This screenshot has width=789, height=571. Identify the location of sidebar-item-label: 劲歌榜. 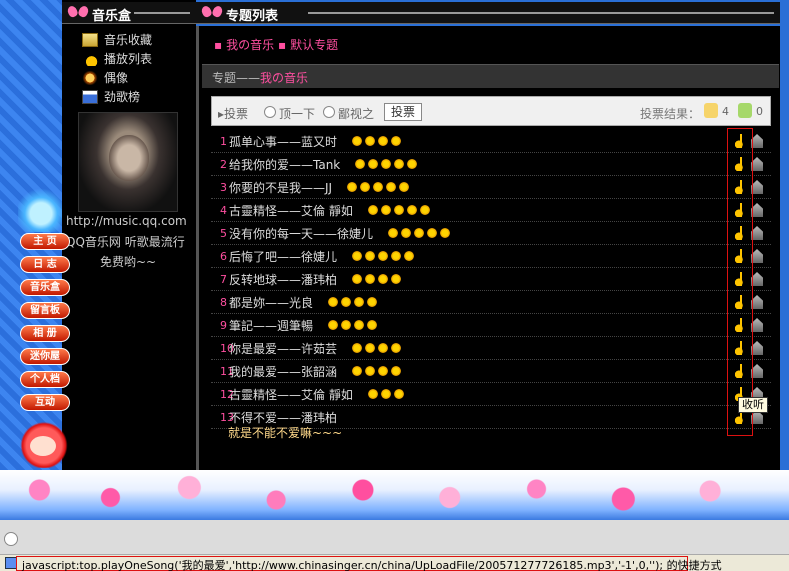
(122, 97).